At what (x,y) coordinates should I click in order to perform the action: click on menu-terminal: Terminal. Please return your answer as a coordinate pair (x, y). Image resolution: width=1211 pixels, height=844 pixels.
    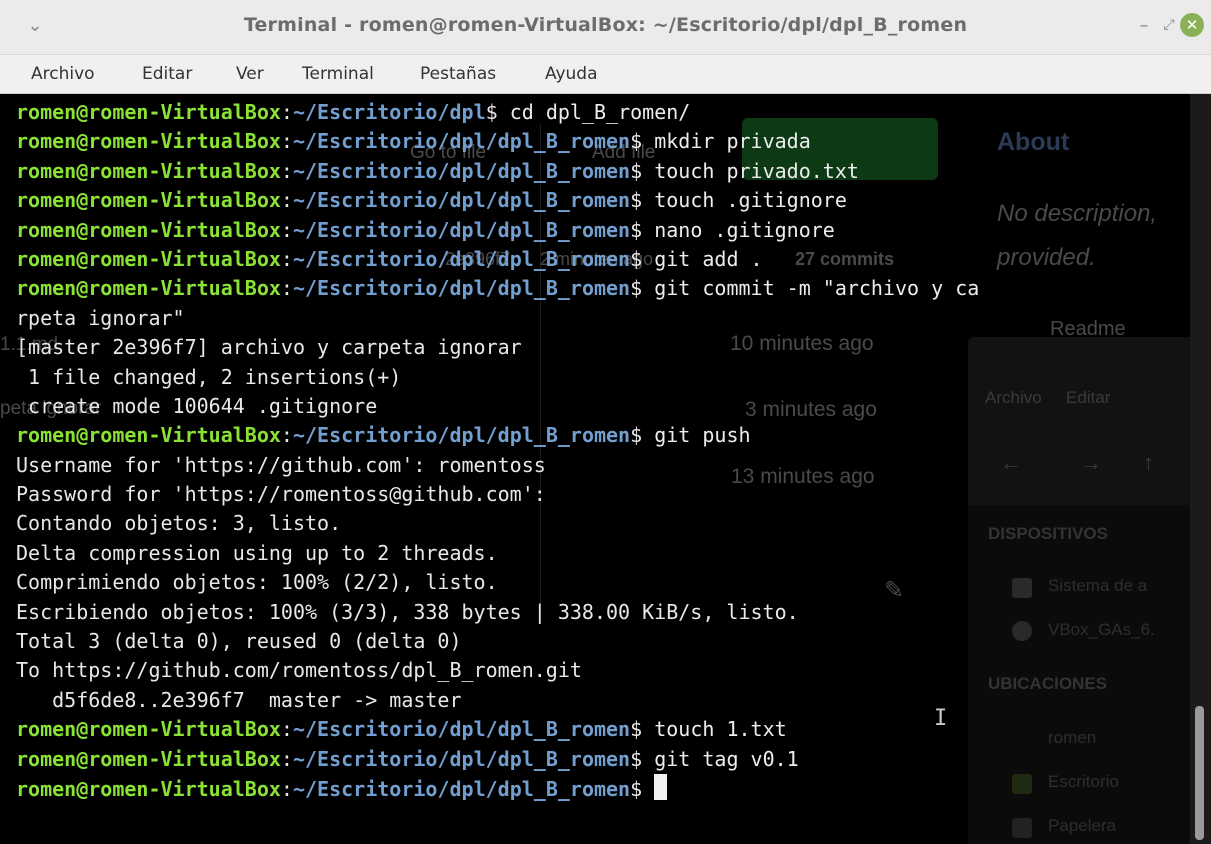
    Looking at the image, I should click on (338, 74).